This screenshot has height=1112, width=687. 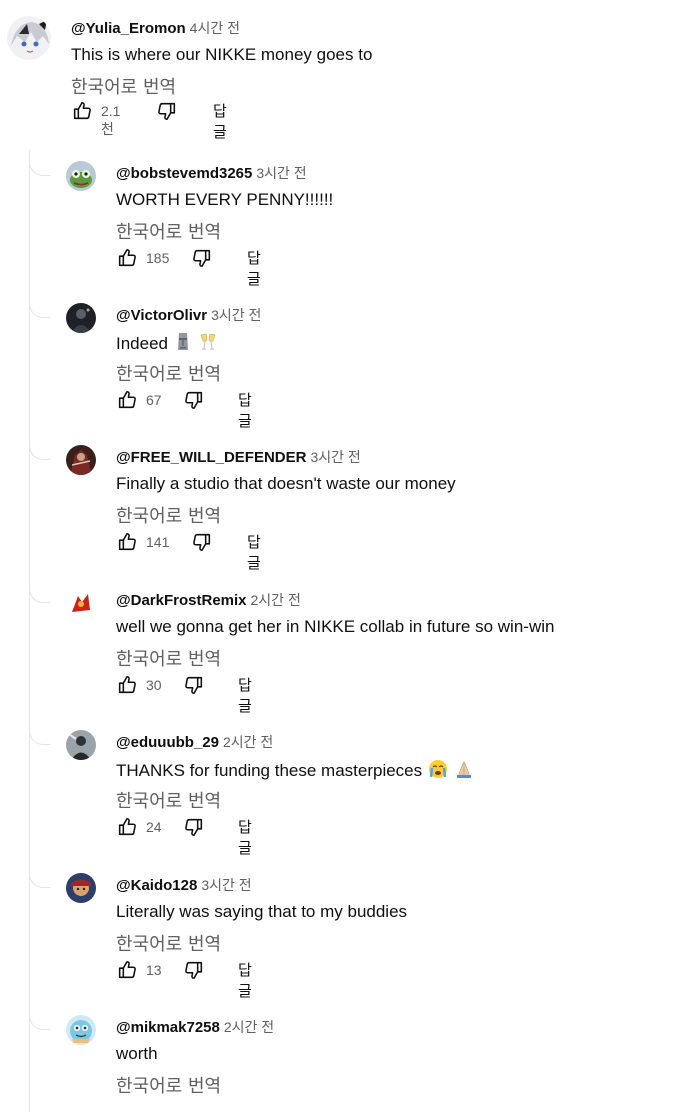 I want to click on author-name: @VictorOlivr, so click(x=161, y=315).